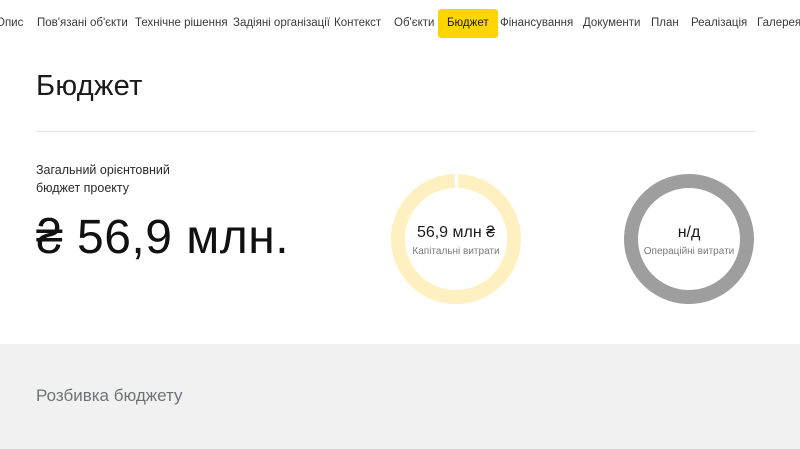 This screenshot has width=800, height=449. What do you see at coordinates (719, 23) in the screenshot?
I see `nav-item-implementation: Реалізація` at bounding box center [719, 23].